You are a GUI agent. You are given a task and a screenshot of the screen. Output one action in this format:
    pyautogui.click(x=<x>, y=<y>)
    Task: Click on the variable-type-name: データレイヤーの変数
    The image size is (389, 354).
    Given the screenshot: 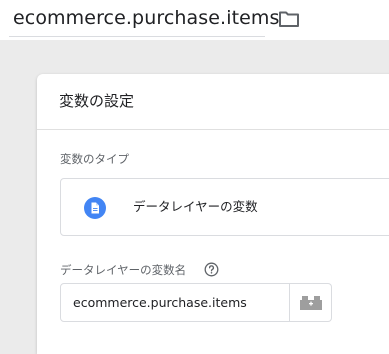 What is the action you would take?
    pyautogui.click(x=195, y=206)
    